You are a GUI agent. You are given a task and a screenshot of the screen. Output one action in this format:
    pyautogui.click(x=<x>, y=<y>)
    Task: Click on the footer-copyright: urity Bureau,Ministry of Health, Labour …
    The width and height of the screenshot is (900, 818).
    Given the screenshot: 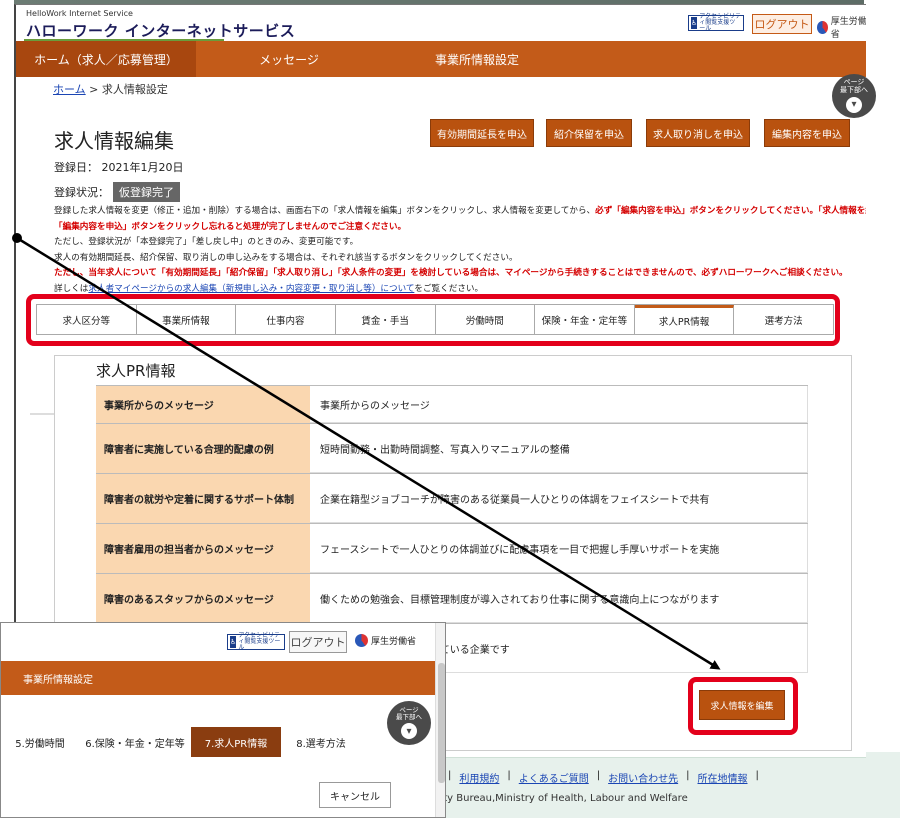 What is the action you would take?
    pyautogui.click(x=559, y=798)
    